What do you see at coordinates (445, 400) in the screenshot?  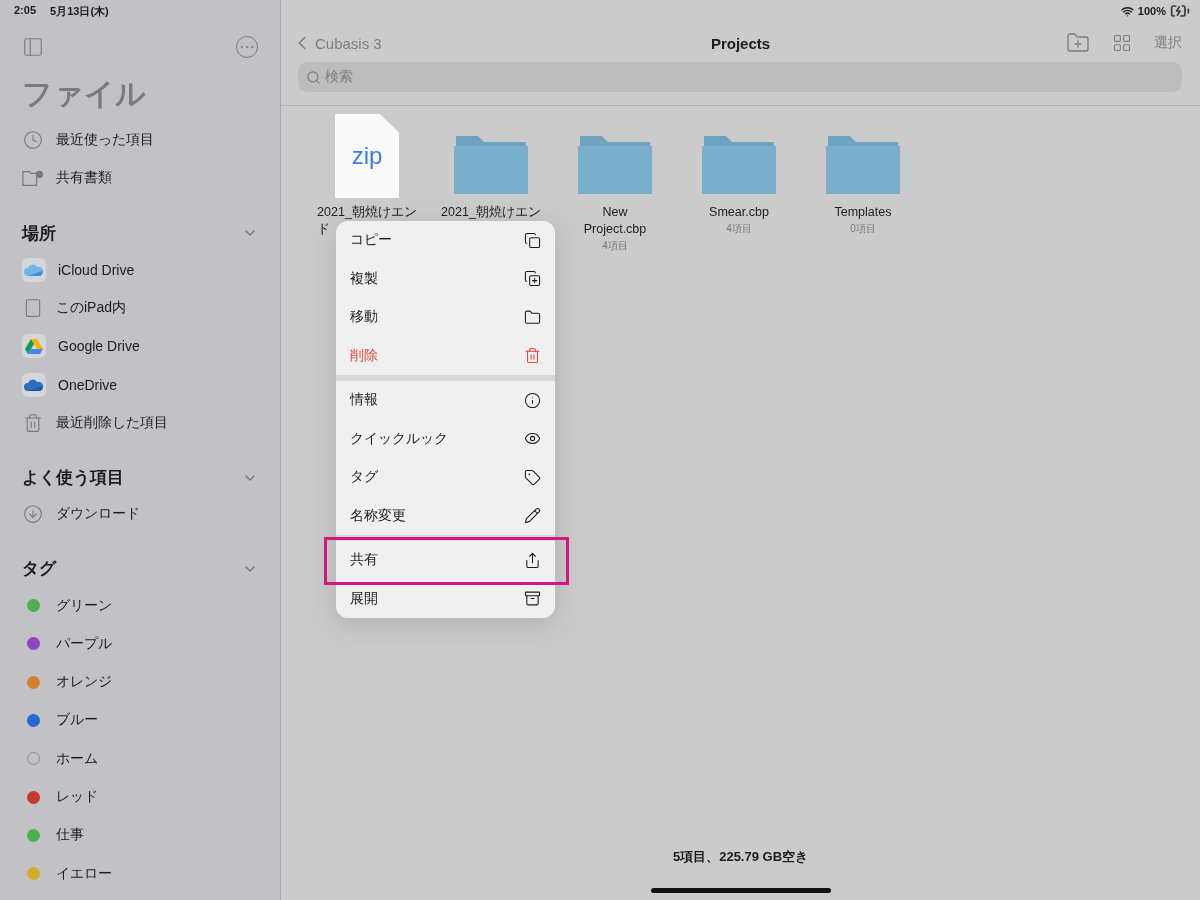 I see `menu-item: 情報` at bounding box center [445, 400].